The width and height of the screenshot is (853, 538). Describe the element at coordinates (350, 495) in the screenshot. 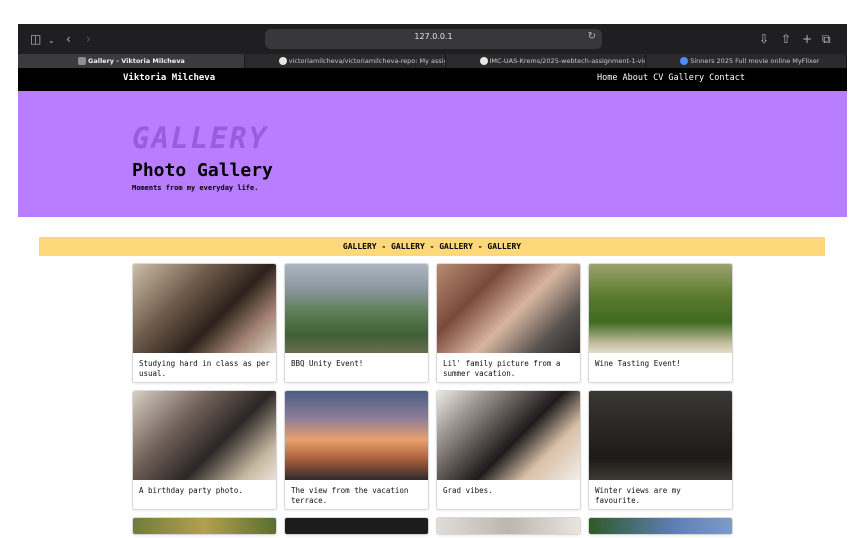

I see `photo-caption: The view from the vacation terrace.` at that location.